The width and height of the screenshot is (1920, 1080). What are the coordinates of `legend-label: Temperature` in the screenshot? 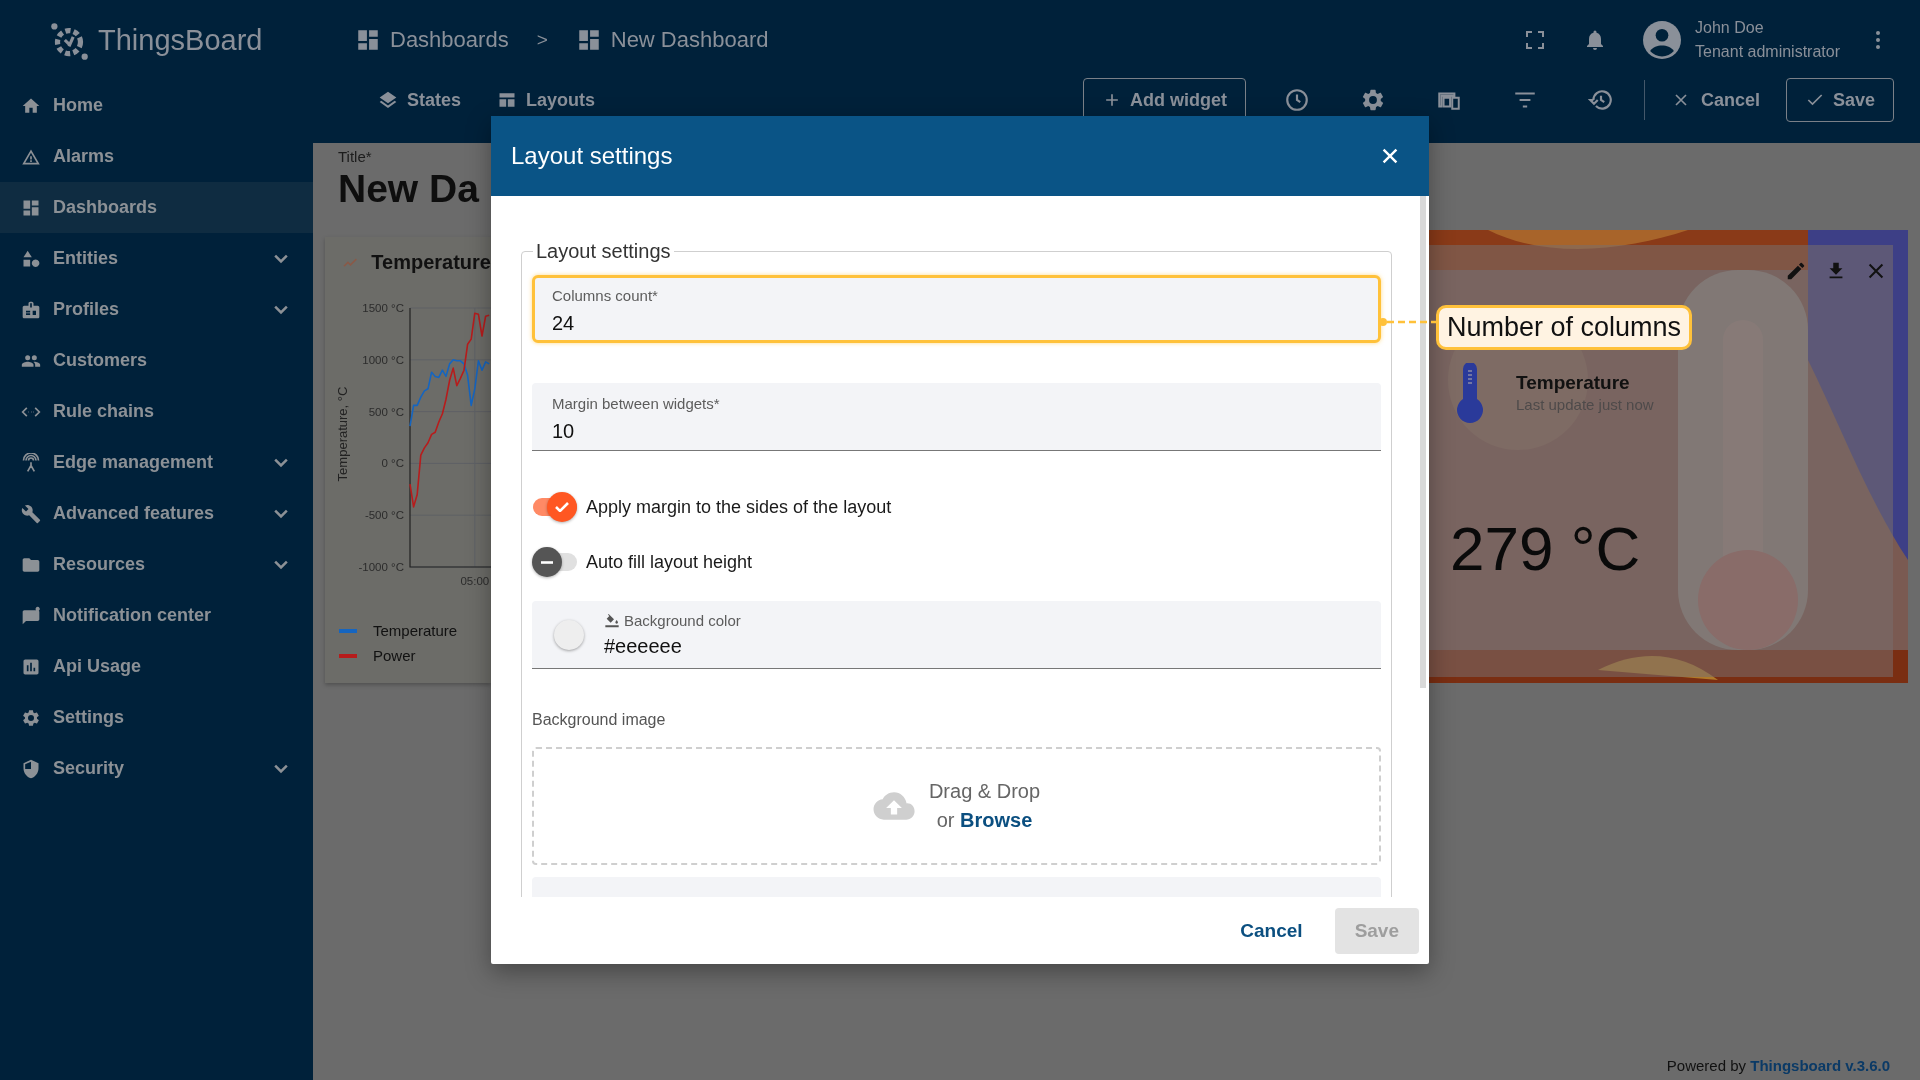 It's located at (415, 630).